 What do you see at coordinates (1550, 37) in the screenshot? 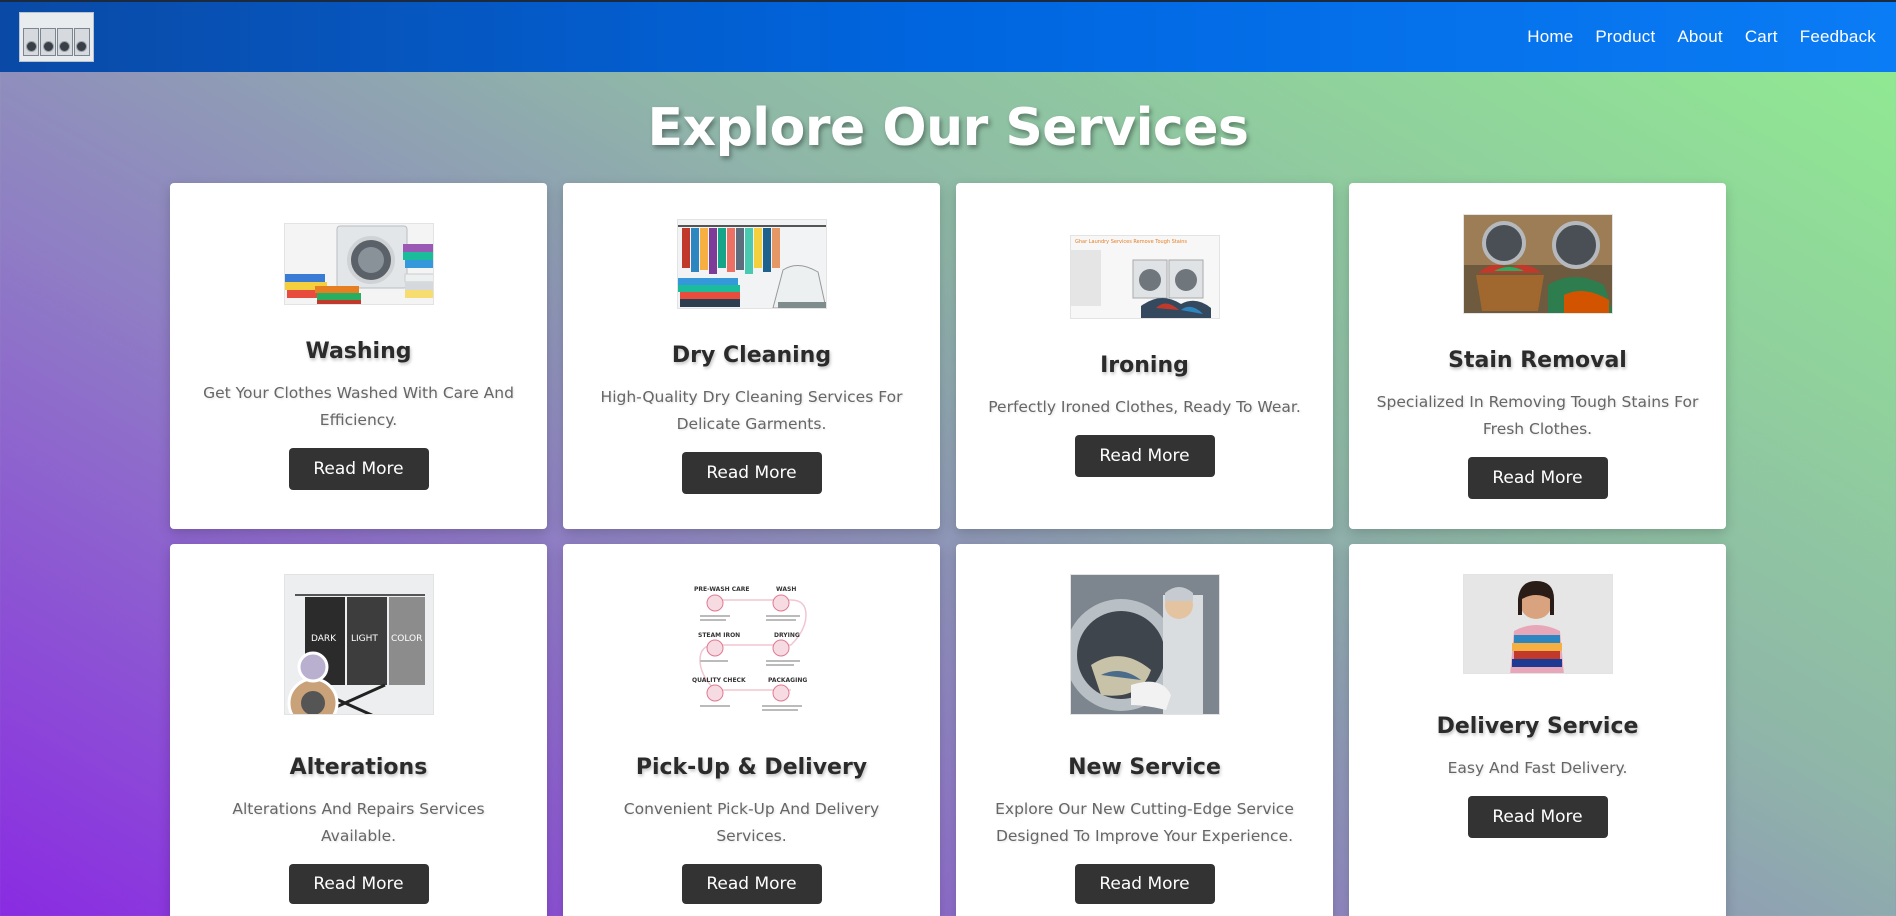
I see `nav-link-home: Home` at bounding box center [1550, 37].